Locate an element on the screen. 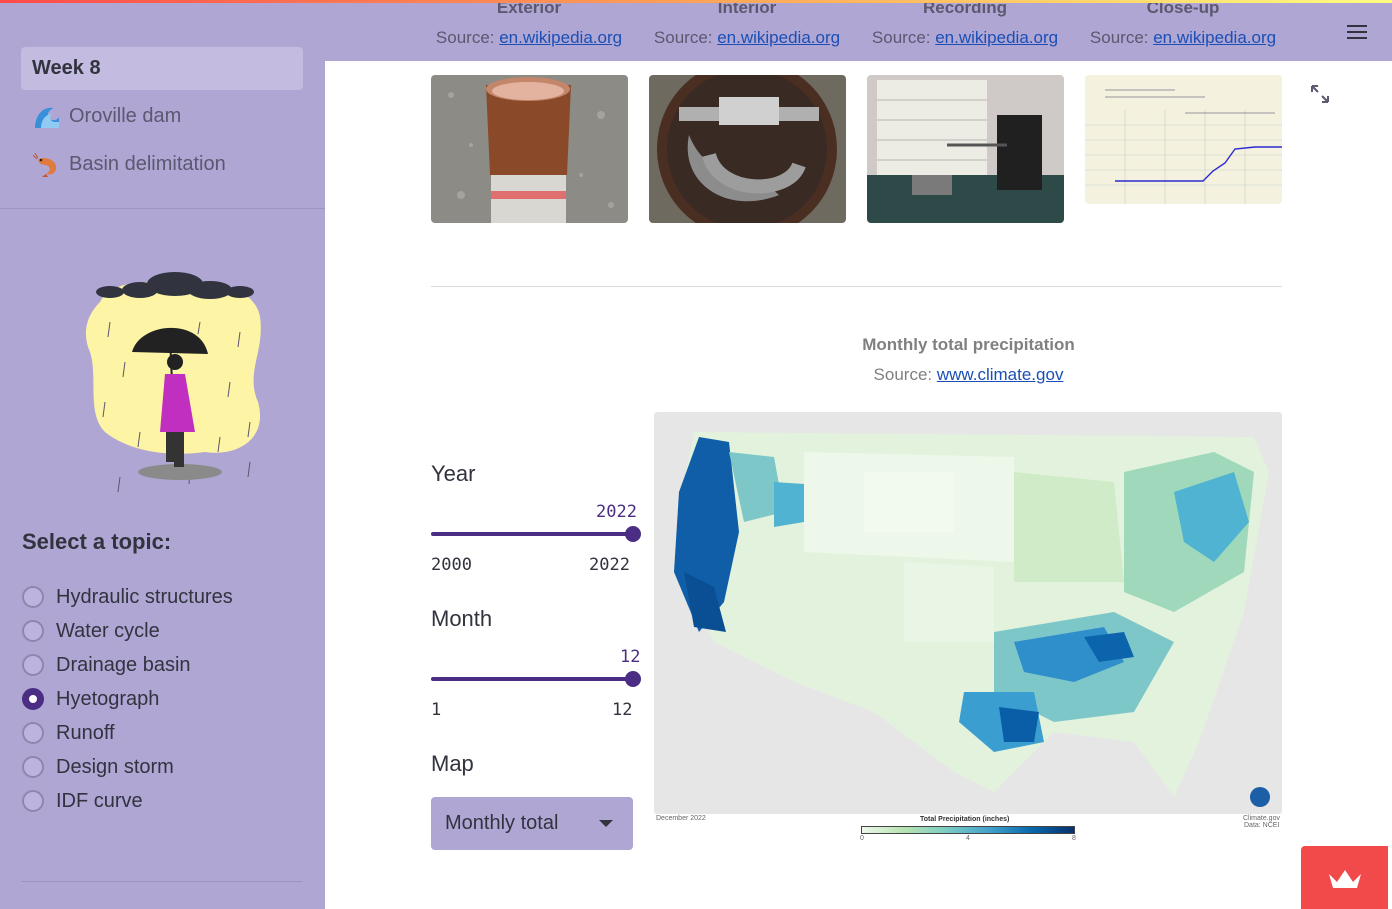  rain-gauge-exterior-photo is located at coordinates (529, 149).